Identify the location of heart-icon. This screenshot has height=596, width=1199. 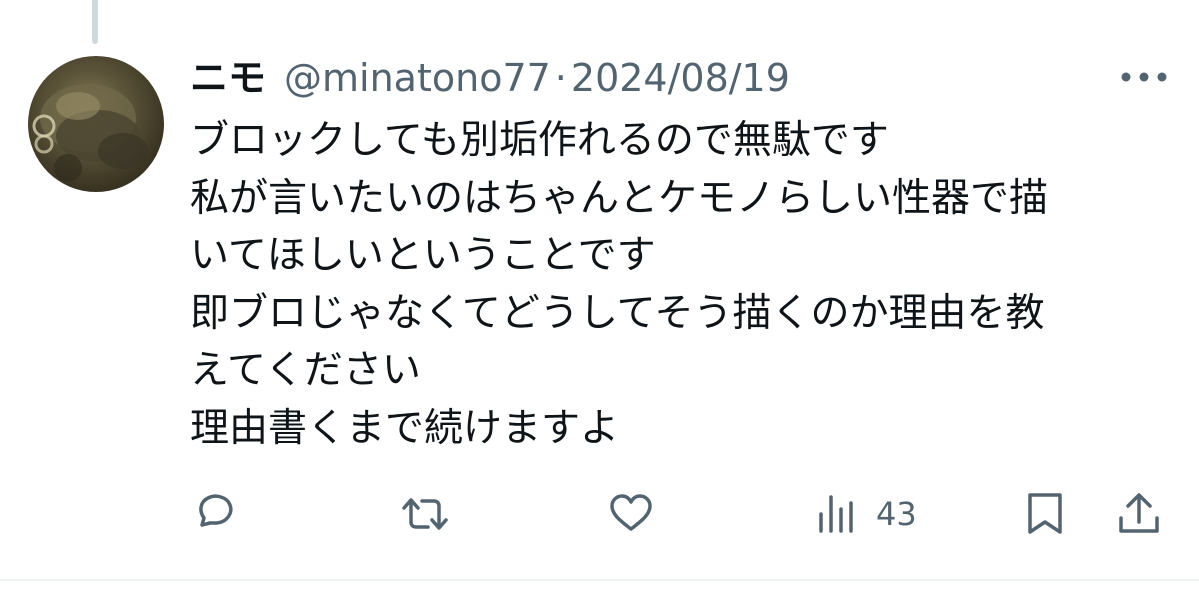
(631, 512).